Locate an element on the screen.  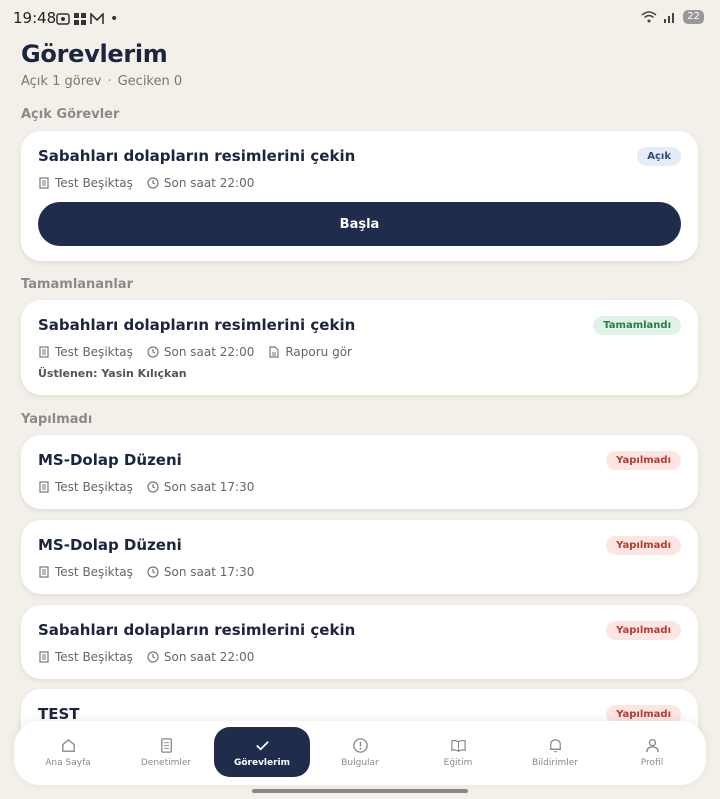
view-report-text: Raporu gör is located at coordinates (318, 352).